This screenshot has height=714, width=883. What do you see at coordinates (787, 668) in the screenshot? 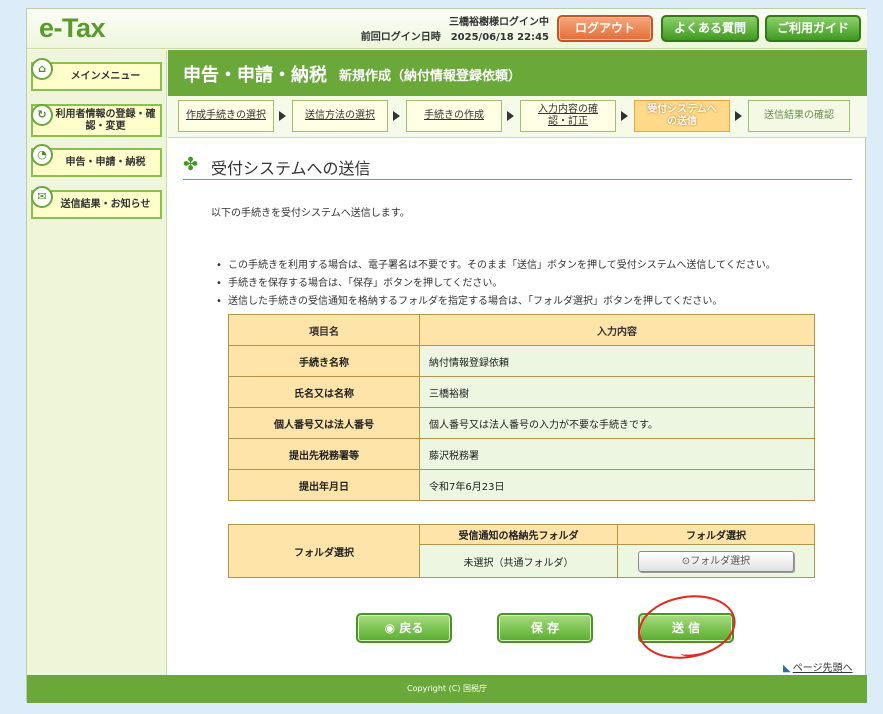
I see `arrow-up-icon: ◣` at bounding box center [787, 668].